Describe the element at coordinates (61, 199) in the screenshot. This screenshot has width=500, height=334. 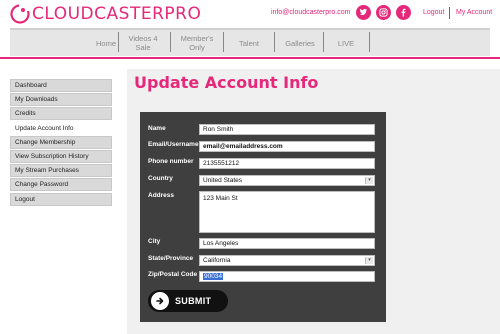
I see `sidebar-item-logout: Logout` at that location.